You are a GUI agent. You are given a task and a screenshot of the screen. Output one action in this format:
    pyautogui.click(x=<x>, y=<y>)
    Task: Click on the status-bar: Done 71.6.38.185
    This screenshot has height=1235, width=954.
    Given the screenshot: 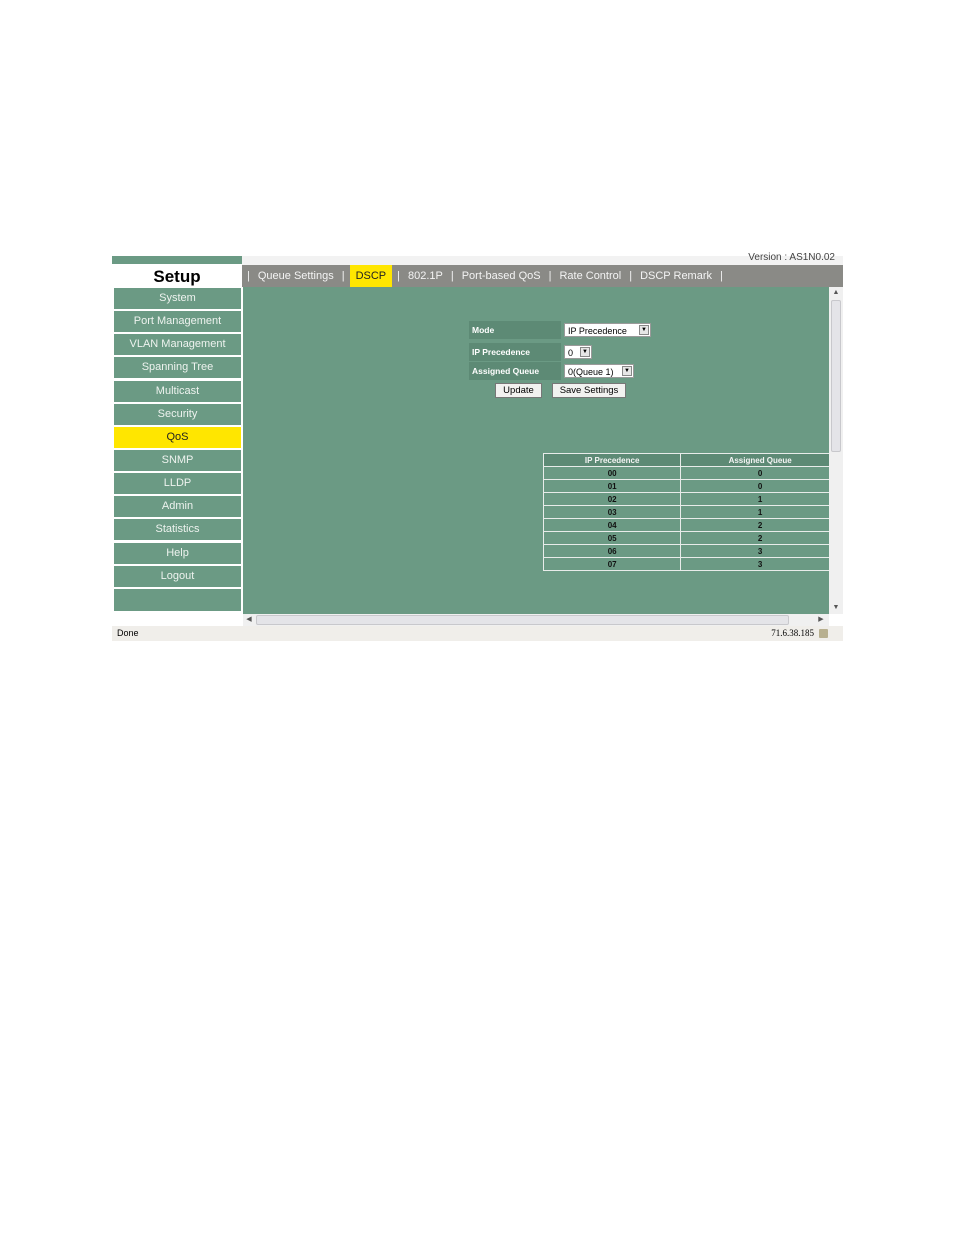 What is the action you would take?
    pyautogui.click(x=477, y=633)
    